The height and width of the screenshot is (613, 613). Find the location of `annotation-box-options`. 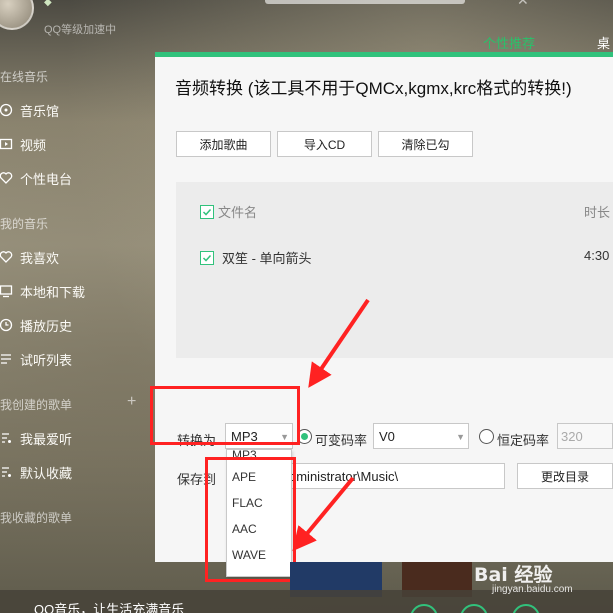

annotation-box-options is located at coordinates (250, 519).